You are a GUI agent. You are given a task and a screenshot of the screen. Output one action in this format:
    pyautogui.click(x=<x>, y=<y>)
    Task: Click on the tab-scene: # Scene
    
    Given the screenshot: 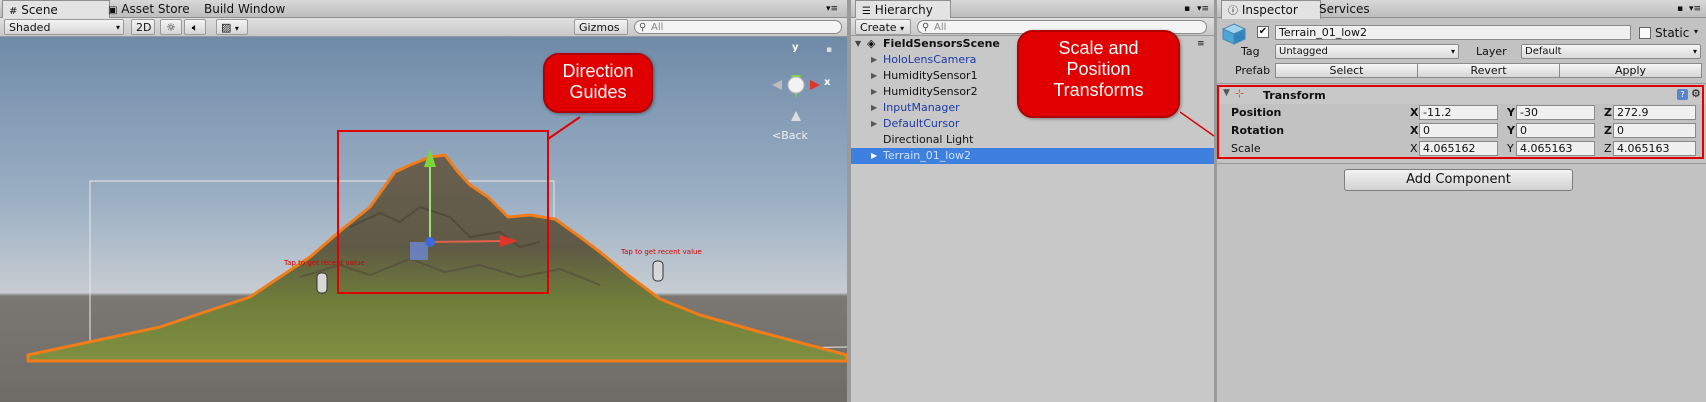 What is the action you would take?
    pyautogui.click(x=56, y=9)
    